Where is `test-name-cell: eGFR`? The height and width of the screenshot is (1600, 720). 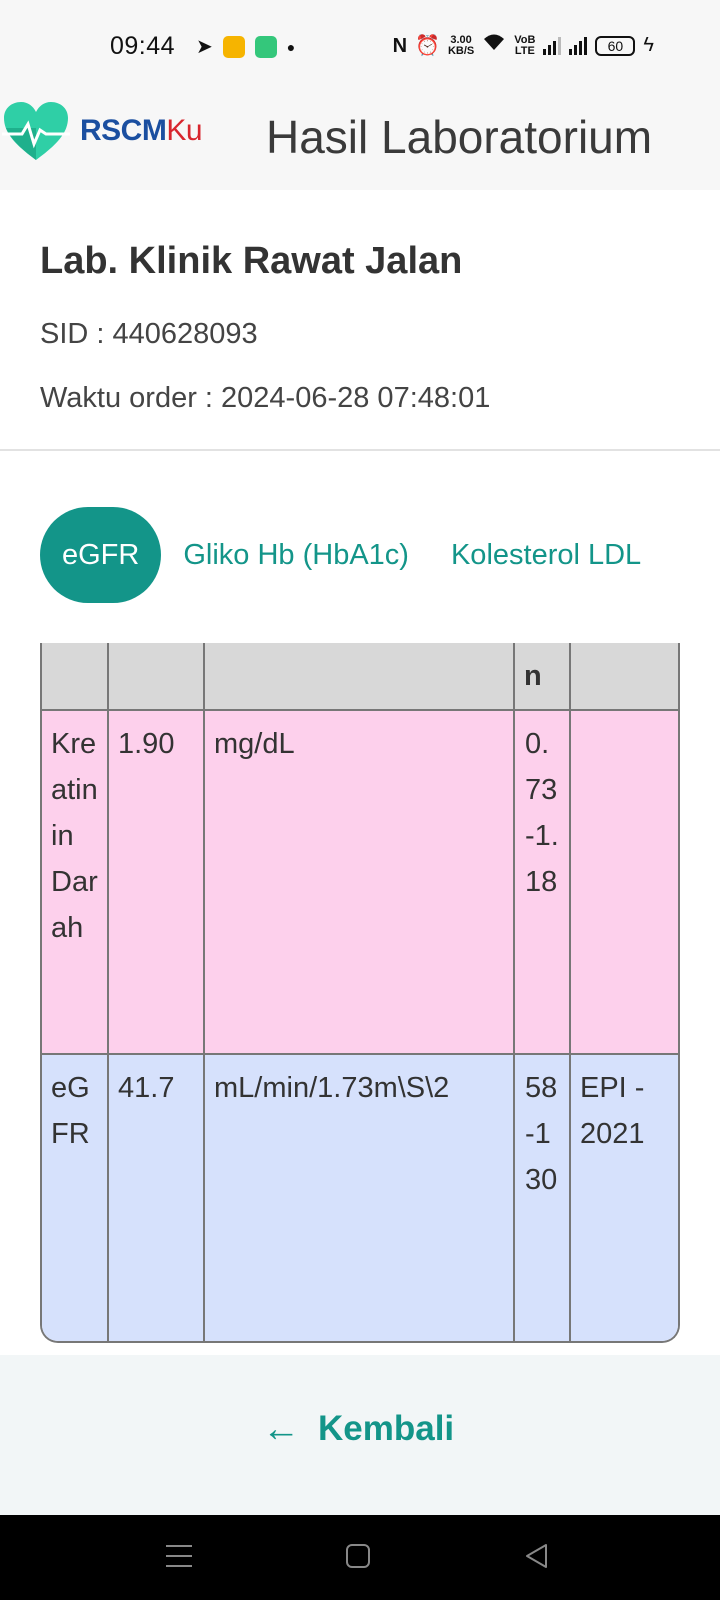
test-name-cell: eGFR is located at coordinates (75, 1197).